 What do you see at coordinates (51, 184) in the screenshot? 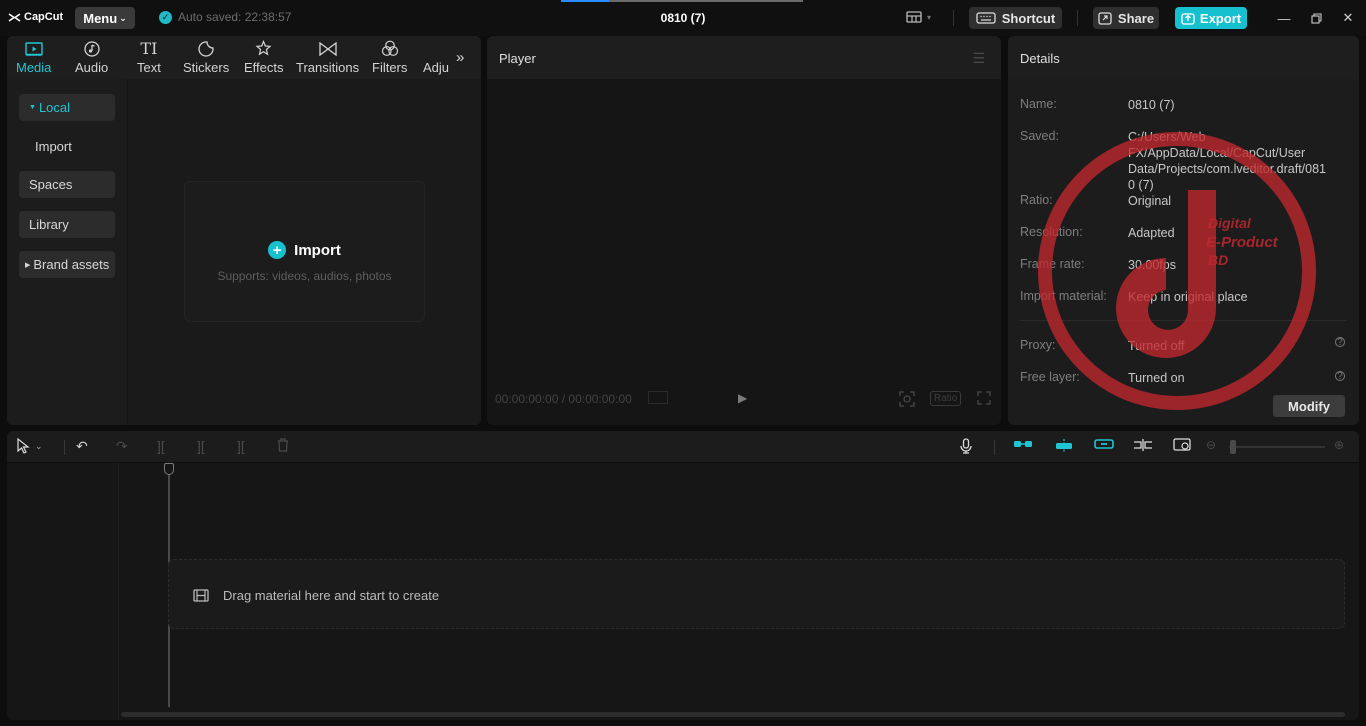
I see `sidebar-item-label: Spaces` at bounding box center [51, 184].